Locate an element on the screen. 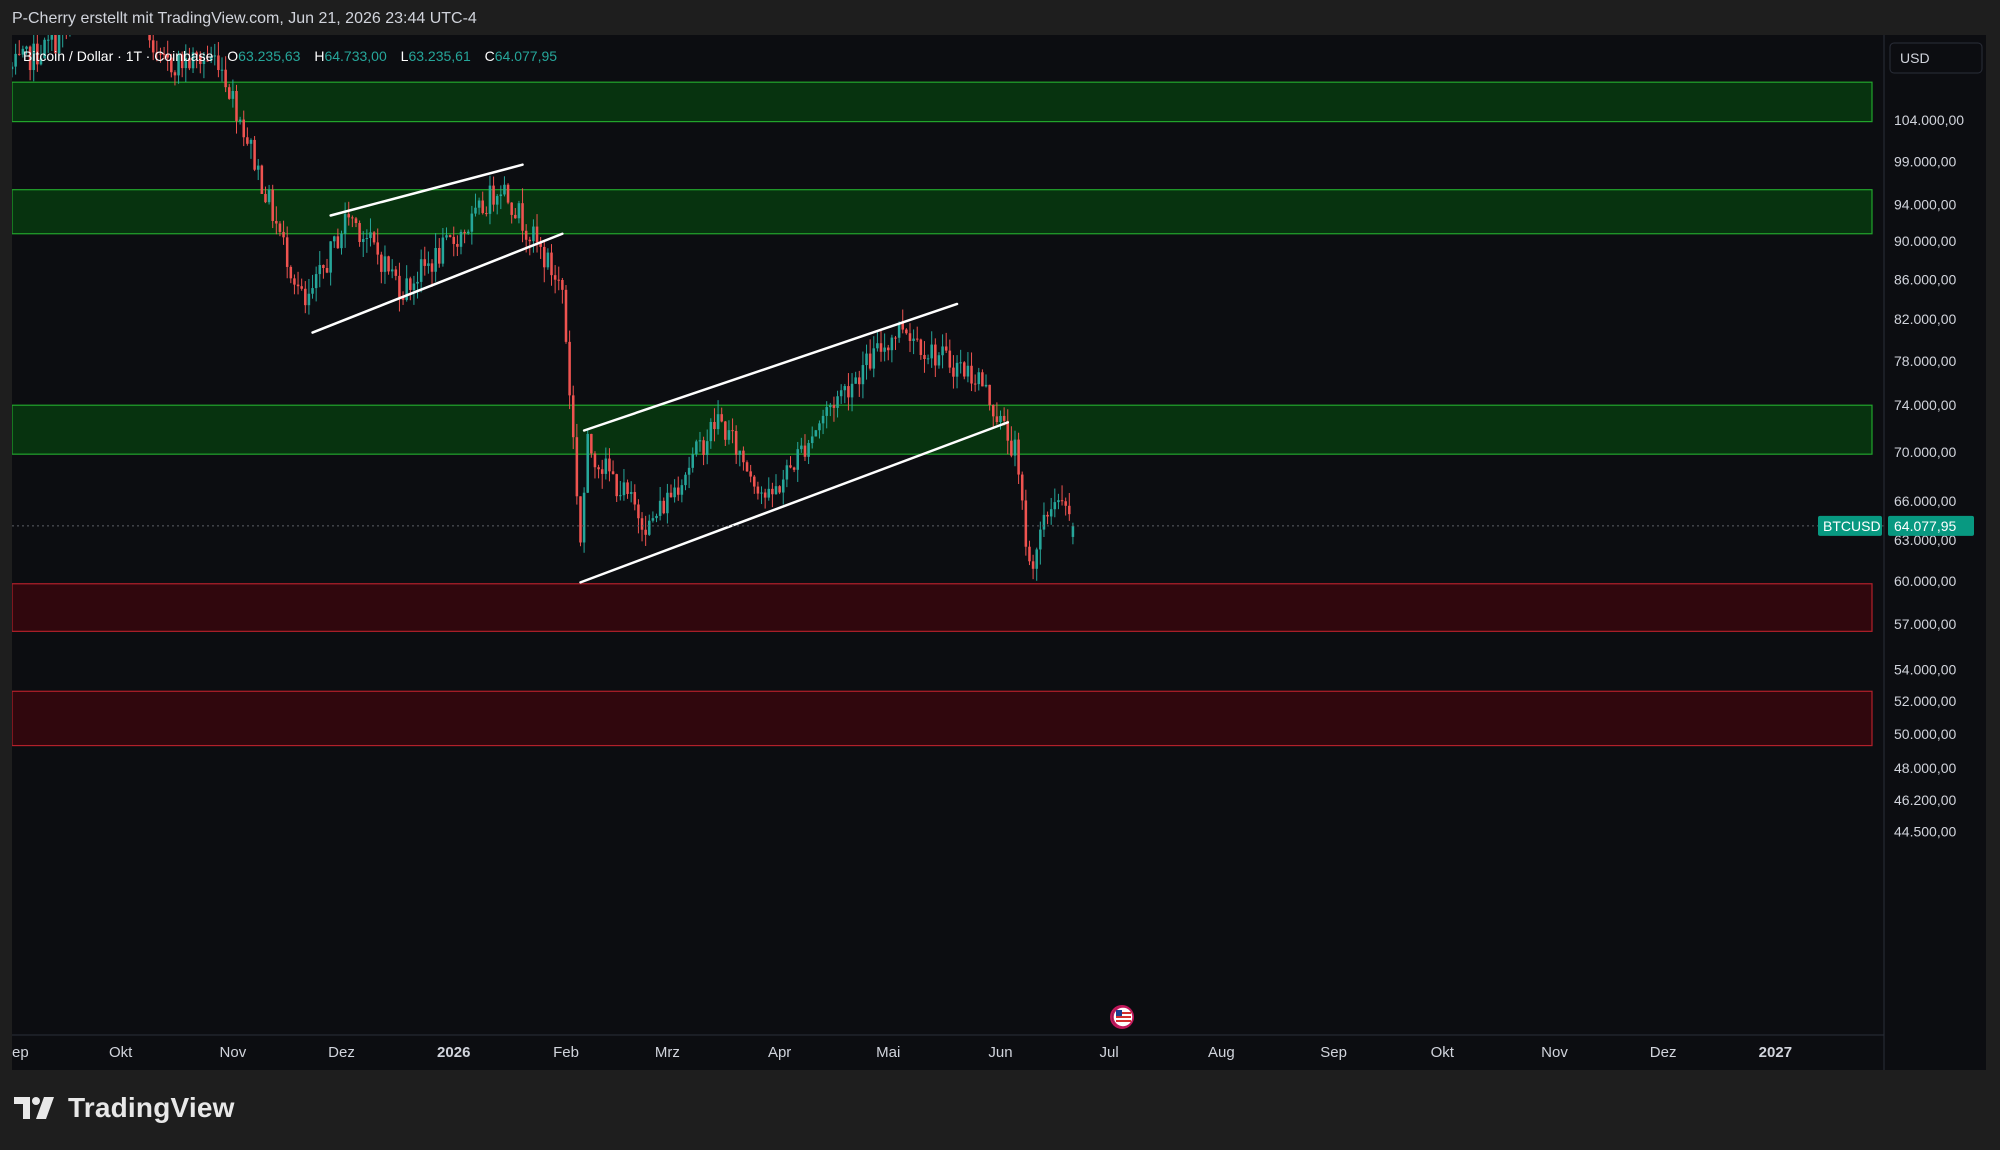 The width and height of the screenshot is (2000, 1150). economic-event-marker is located at coordinates (1122, 1017).